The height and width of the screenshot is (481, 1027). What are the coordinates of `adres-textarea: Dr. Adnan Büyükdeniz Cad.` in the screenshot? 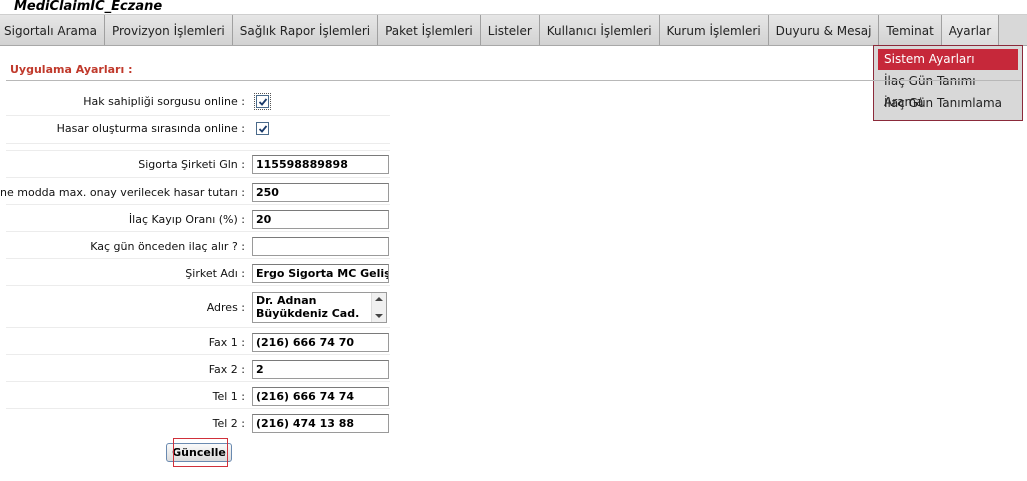 It's located at (319, 307).